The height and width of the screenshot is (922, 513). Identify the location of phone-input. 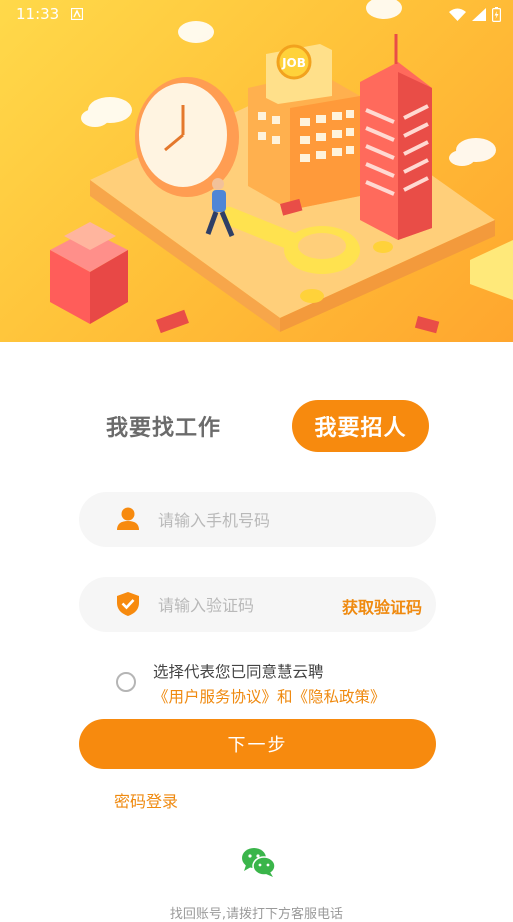
(258, 520).